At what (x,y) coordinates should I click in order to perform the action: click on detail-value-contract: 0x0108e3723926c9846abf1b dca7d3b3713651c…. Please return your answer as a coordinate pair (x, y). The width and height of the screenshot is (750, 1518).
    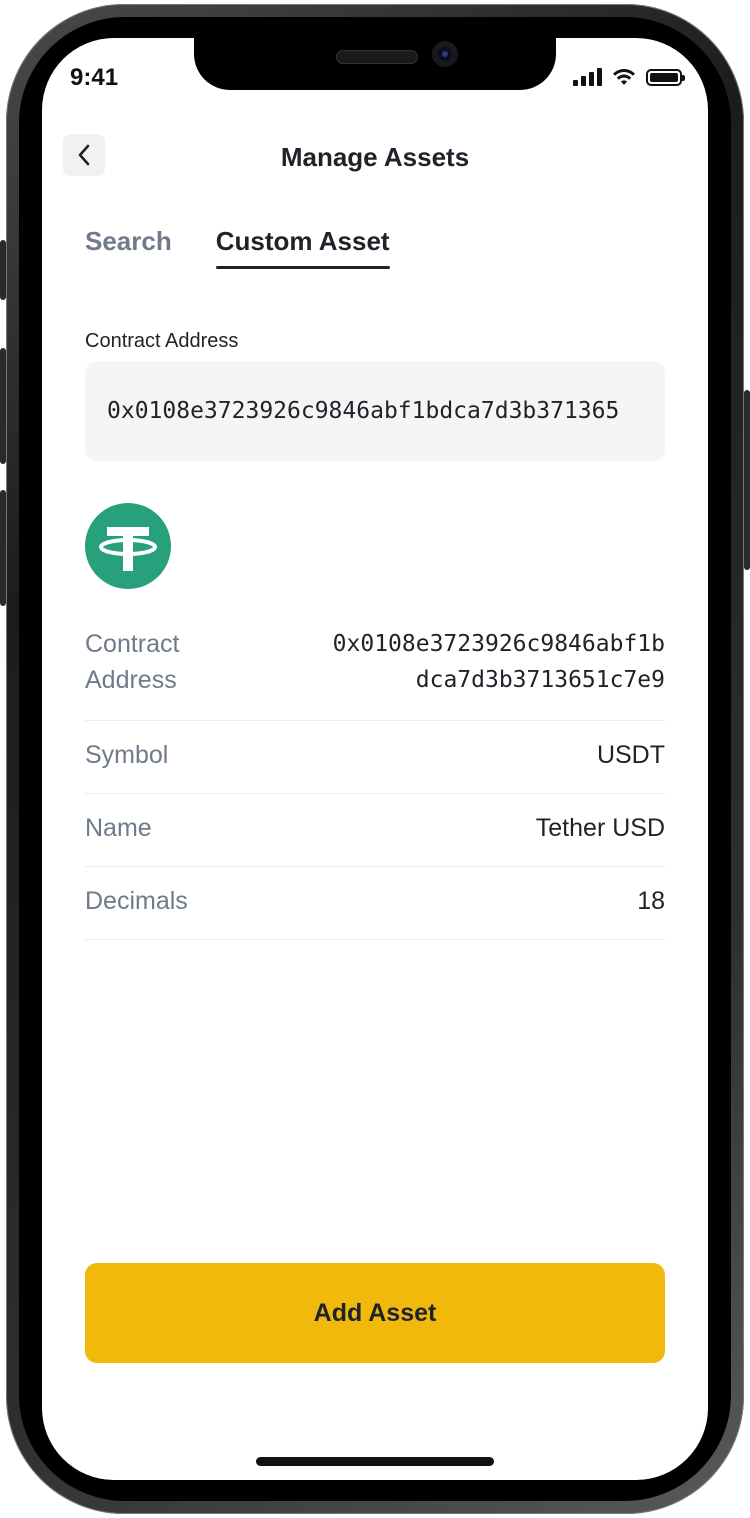
    Looking at the image, I should click on (499, 662).